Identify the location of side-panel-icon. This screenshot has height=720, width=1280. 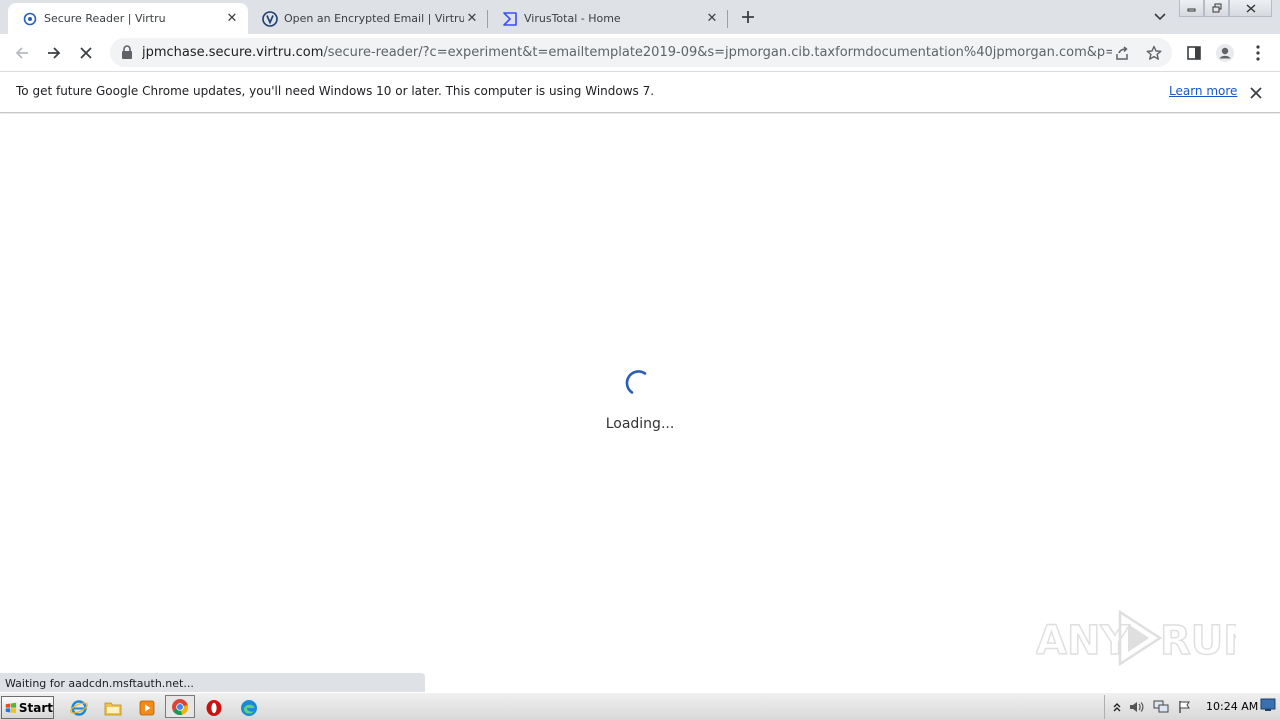
(1194, 53).